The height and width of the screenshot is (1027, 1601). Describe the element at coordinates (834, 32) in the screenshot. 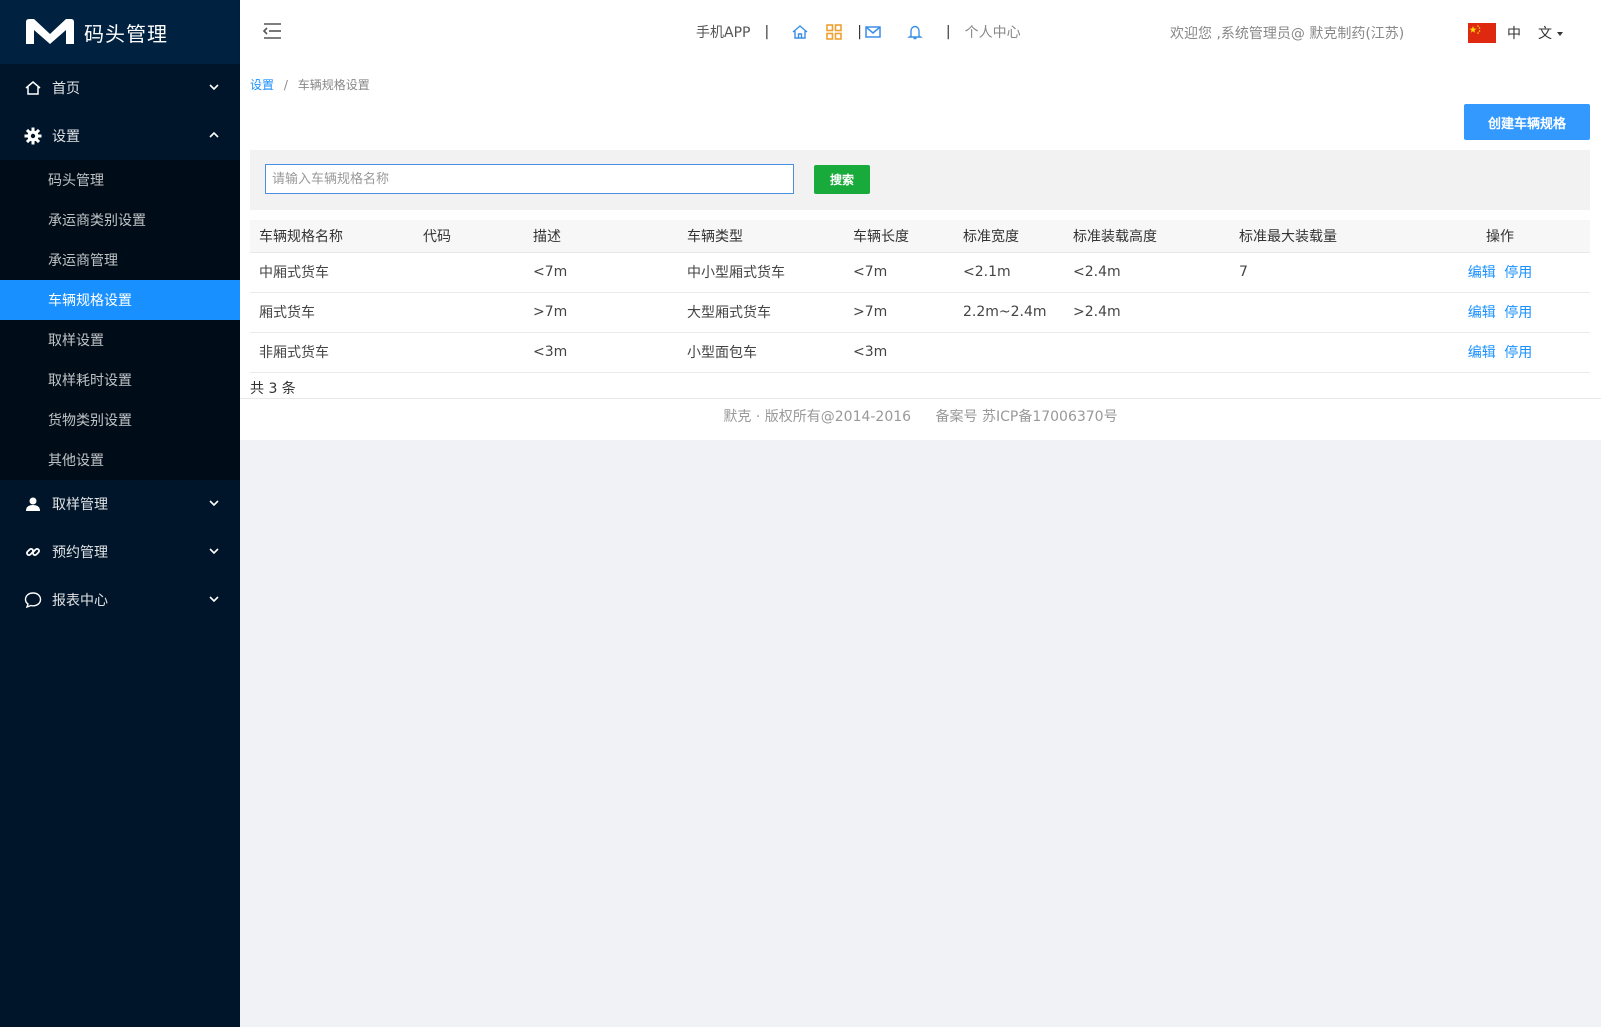

I see `grid-apps-icon` at that location.